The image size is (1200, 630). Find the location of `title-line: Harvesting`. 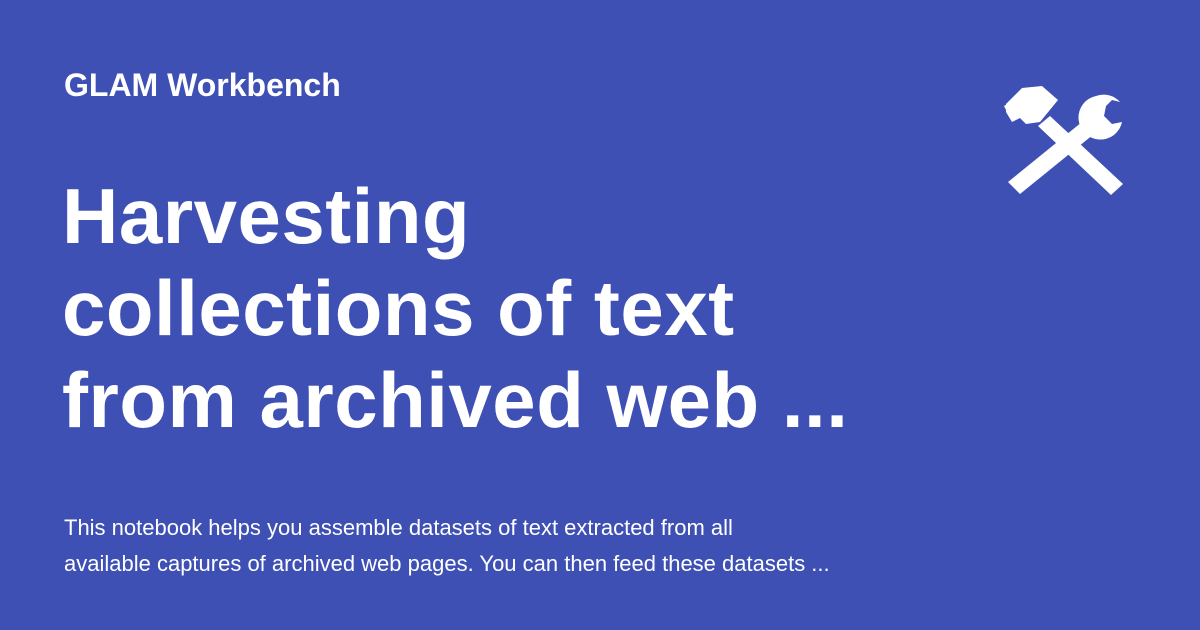

title-line: Harvesting is located at coordinates (266, 216).